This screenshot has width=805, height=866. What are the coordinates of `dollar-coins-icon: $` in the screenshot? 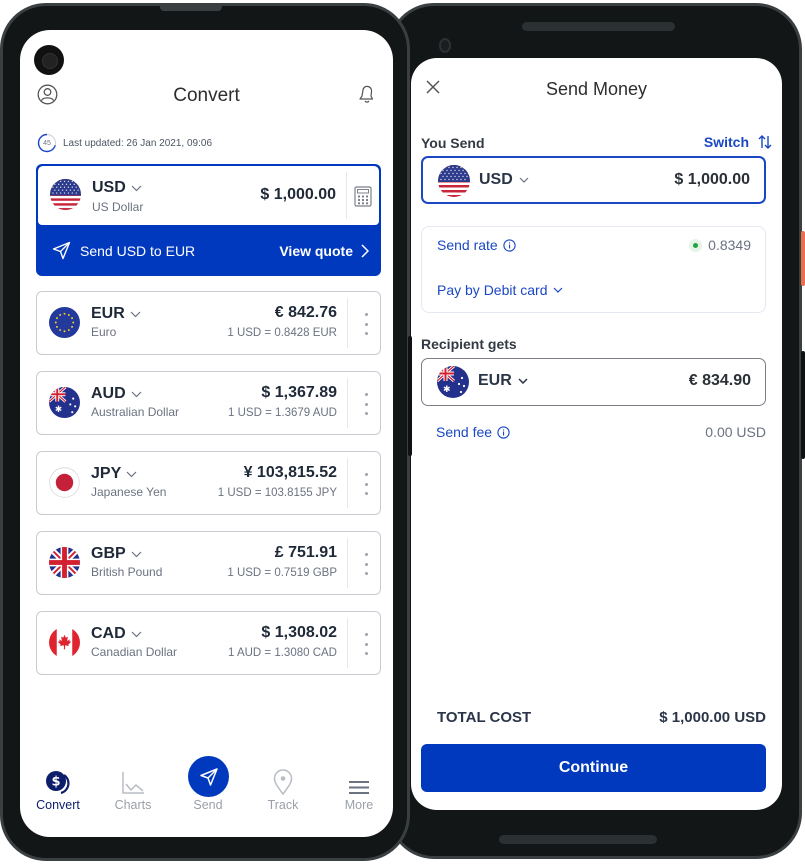 It's located at (58, 783).